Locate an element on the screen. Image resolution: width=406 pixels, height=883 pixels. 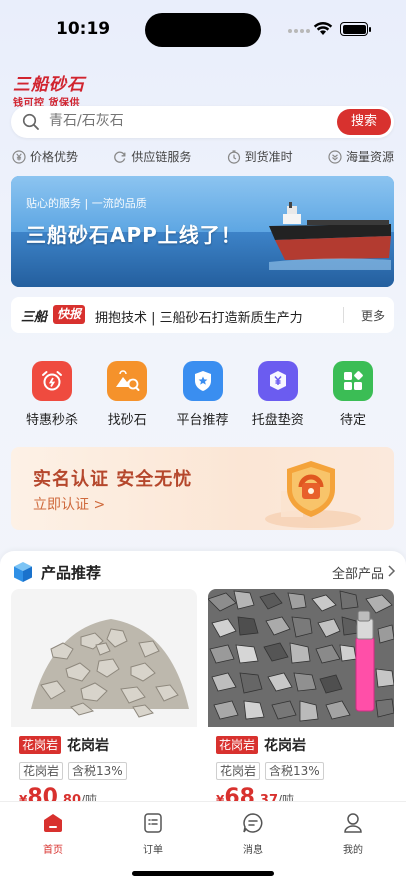
quick-item-flash-sale: 特惠秒杀 is located at coordinates (52, 394).